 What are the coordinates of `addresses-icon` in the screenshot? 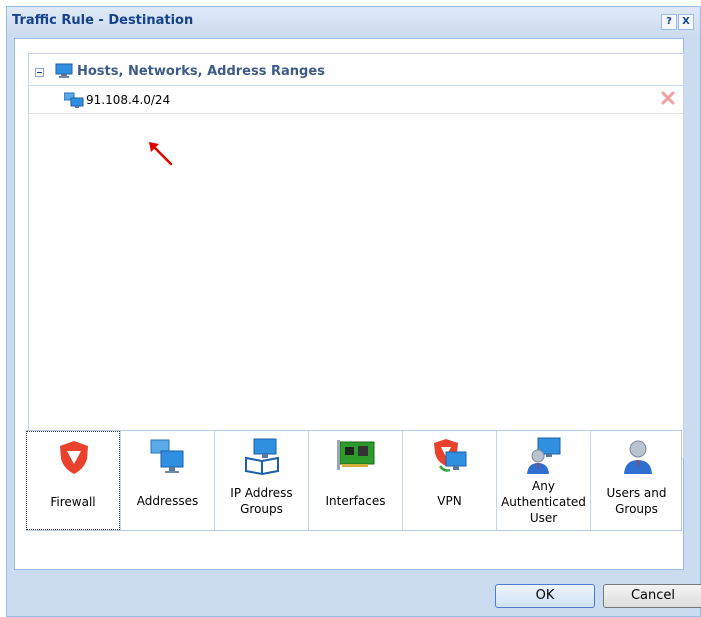 It's located at (167, 456).